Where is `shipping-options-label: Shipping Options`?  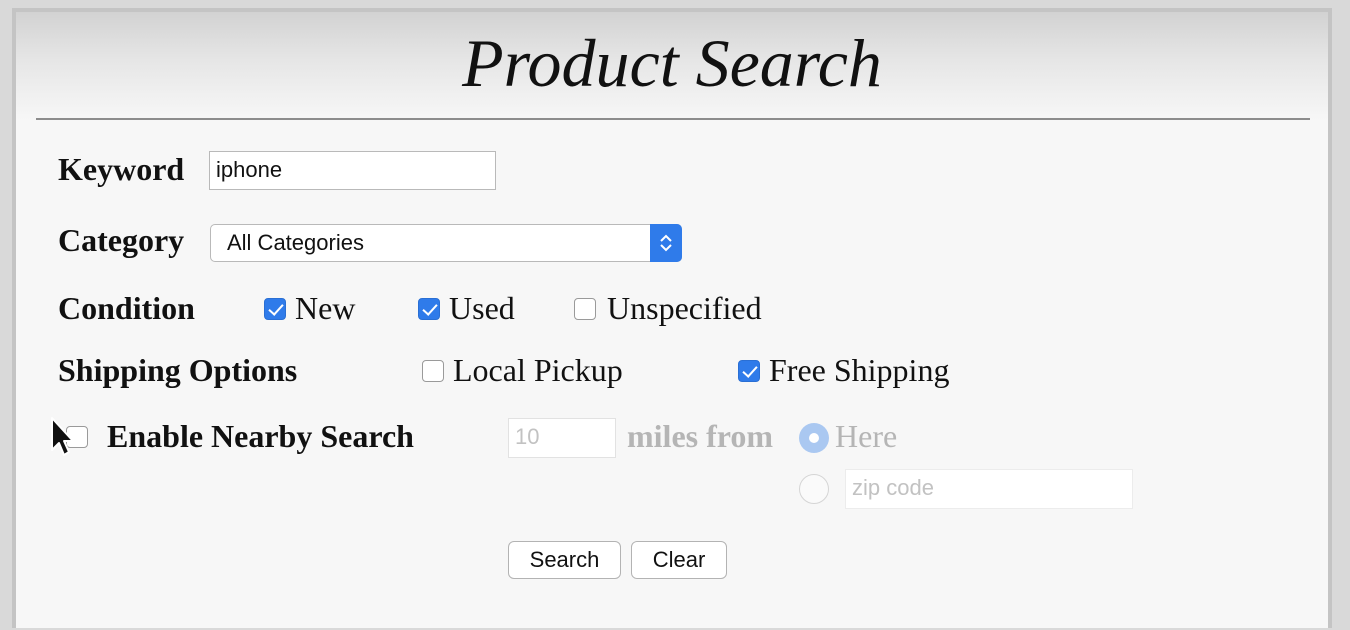
shipping-options-label: Shipping Options is located at coordinates (178, 370).